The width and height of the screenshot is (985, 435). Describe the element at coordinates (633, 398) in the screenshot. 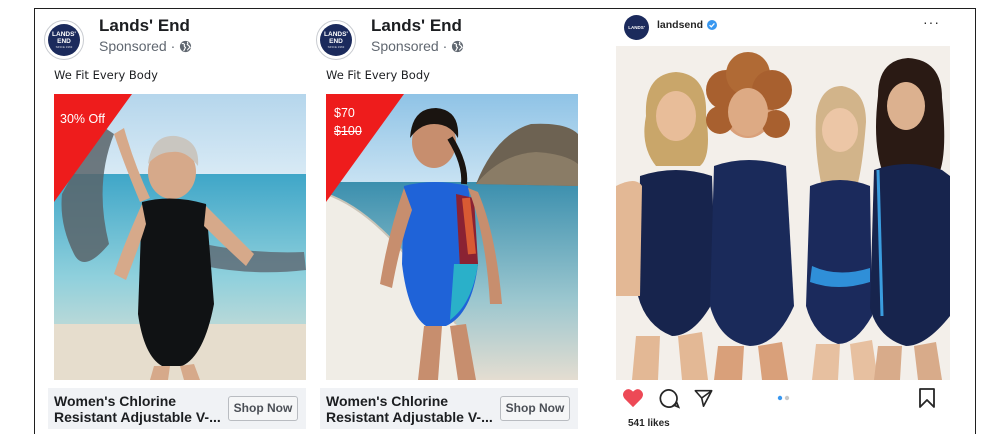

I see `heart-icon` at that location.